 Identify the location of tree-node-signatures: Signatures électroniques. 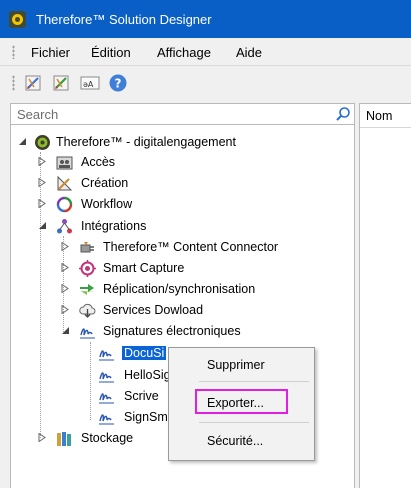
(204, 331).